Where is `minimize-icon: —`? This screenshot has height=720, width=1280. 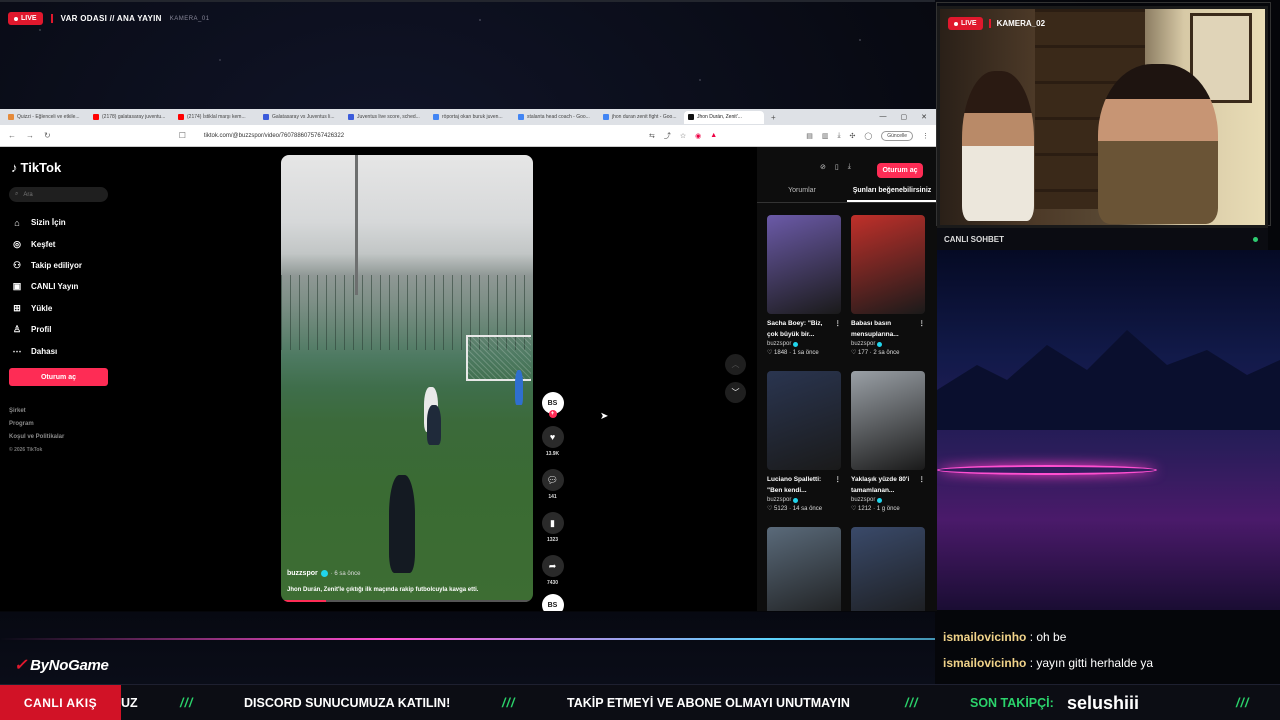 minimize-icon: — is located at coordinates (883, 117).